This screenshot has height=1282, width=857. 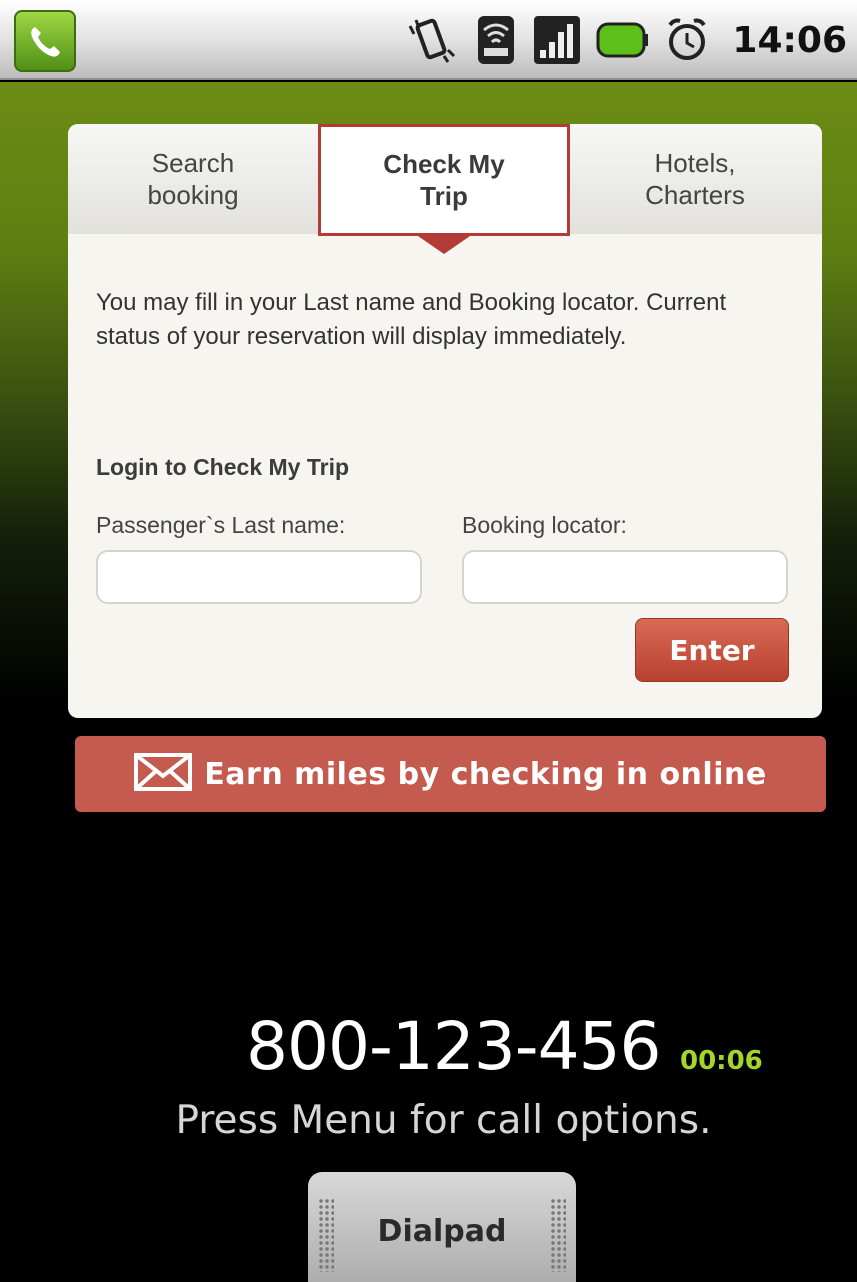 I want to click on dialpad-button: Dialpad, so click(x=442, y=1227).